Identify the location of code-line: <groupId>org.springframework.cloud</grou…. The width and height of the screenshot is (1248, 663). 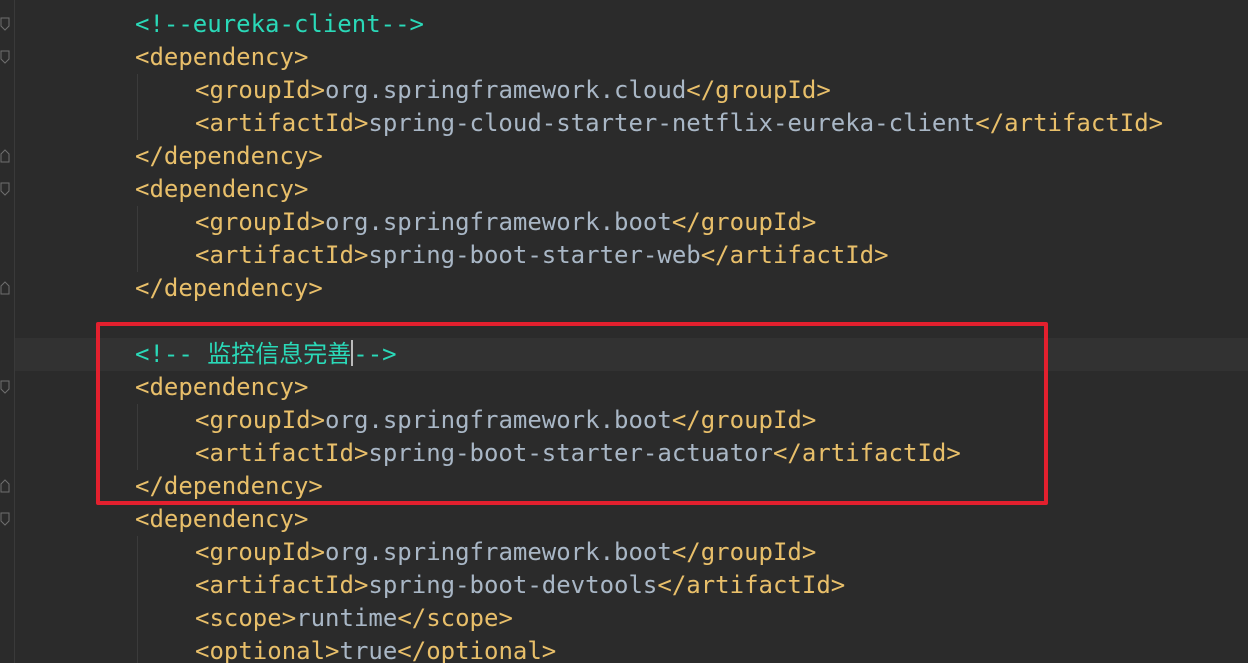
(631, 90).